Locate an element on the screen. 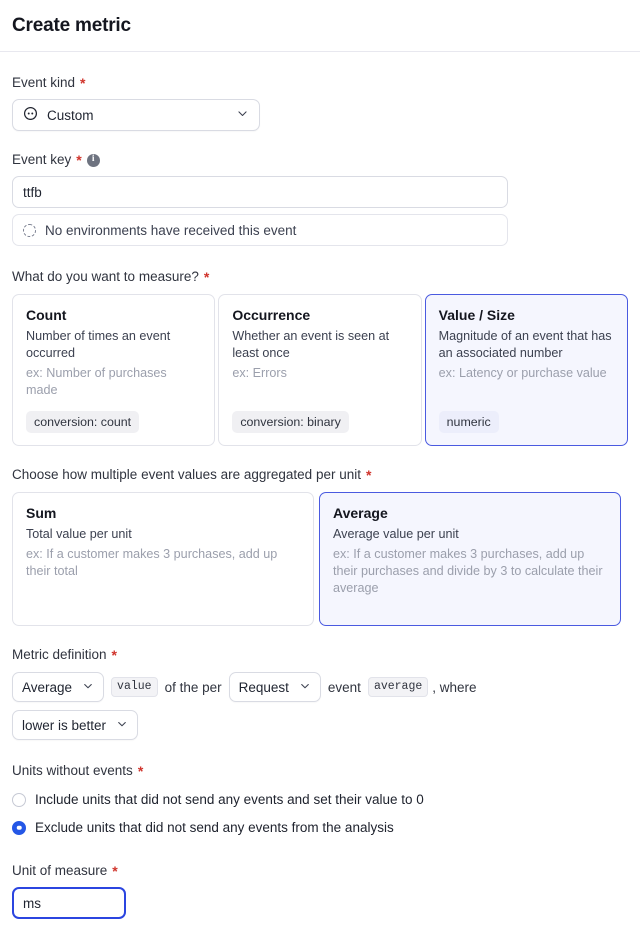  event-key-label: Event key * i is located at coordinates (320, 160).